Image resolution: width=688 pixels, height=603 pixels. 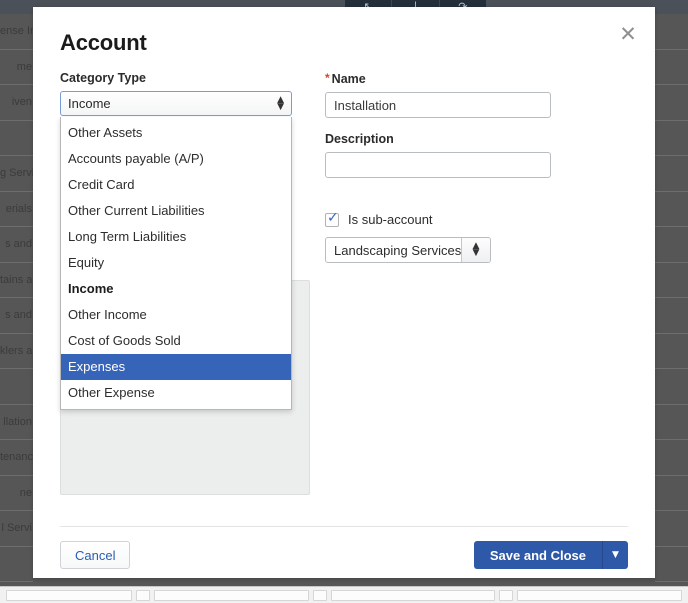 I want to click on category-type-select: Income ▲ ▼, so click(x=176, y=103).